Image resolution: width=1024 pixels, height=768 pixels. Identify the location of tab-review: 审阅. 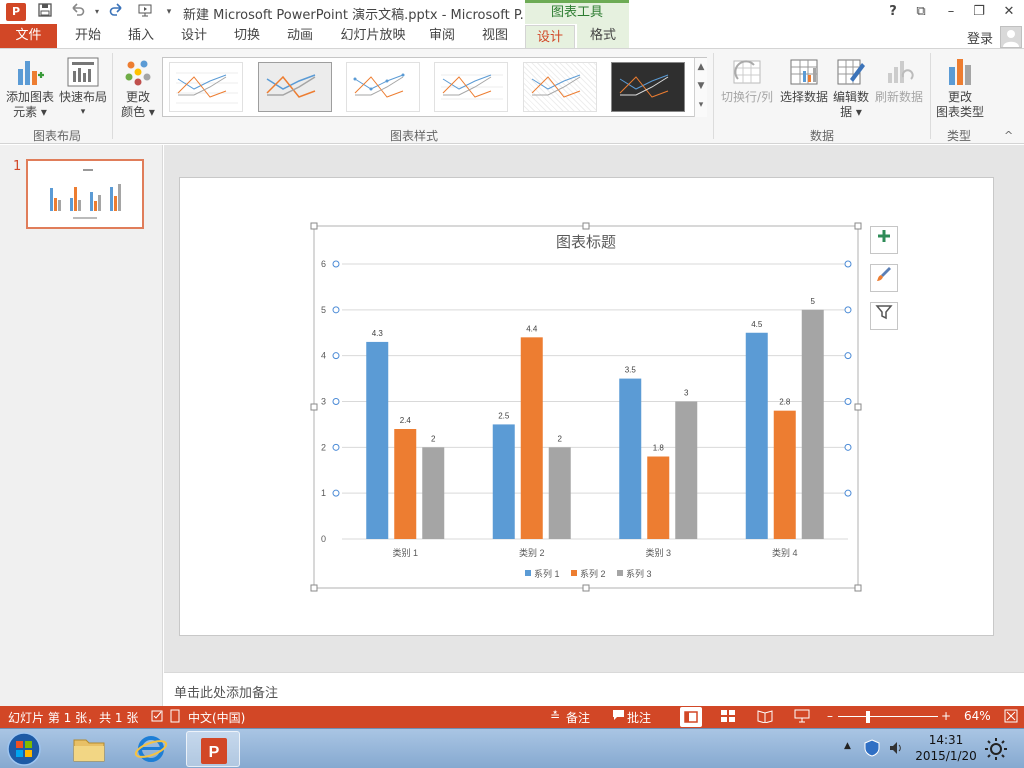
(442, 36).